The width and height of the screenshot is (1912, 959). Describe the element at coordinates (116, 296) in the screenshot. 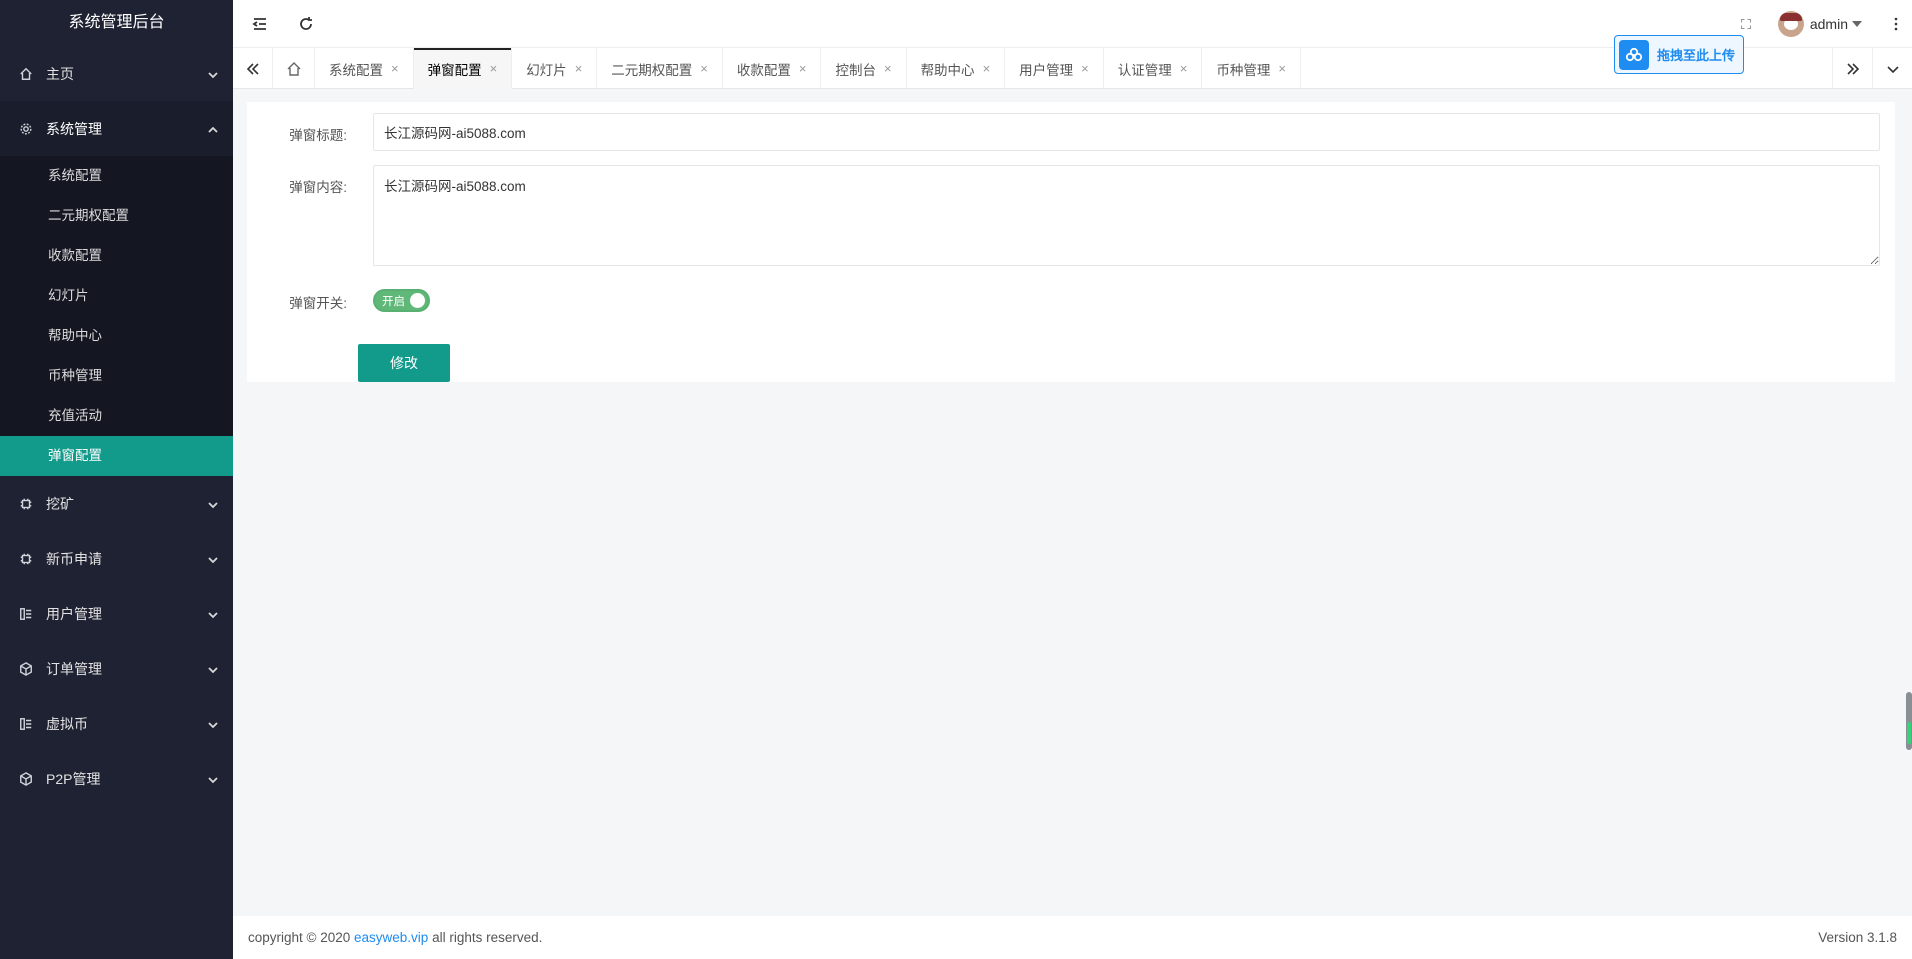

I see `sidebar-subitem-slides: 幻灯片` at that location.